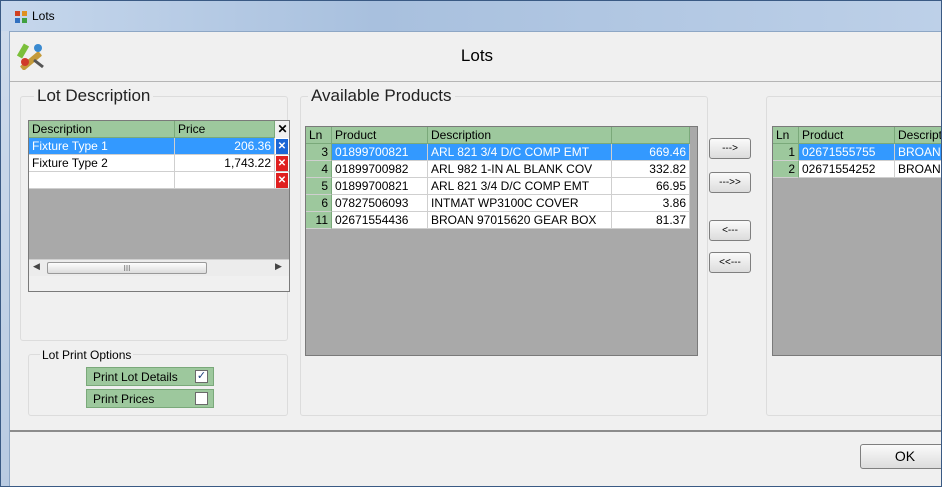 This screenshot has width=942, height=487. What do you see at coordinates (380, 169) in the screenshot?
I see `cell-product: 01899700982` at bounding box center [380, 169].